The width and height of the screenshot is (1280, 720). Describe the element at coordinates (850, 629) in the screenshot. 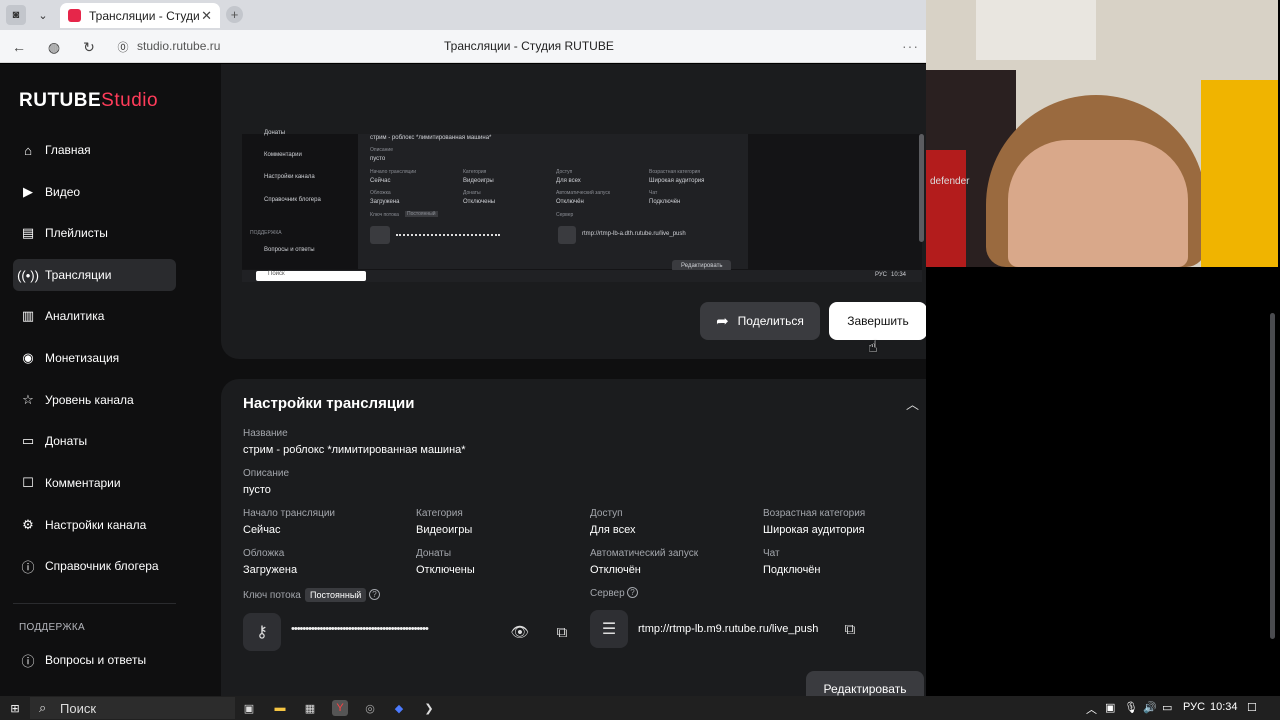

I see `copy-server-icon: ⧉` at that location.